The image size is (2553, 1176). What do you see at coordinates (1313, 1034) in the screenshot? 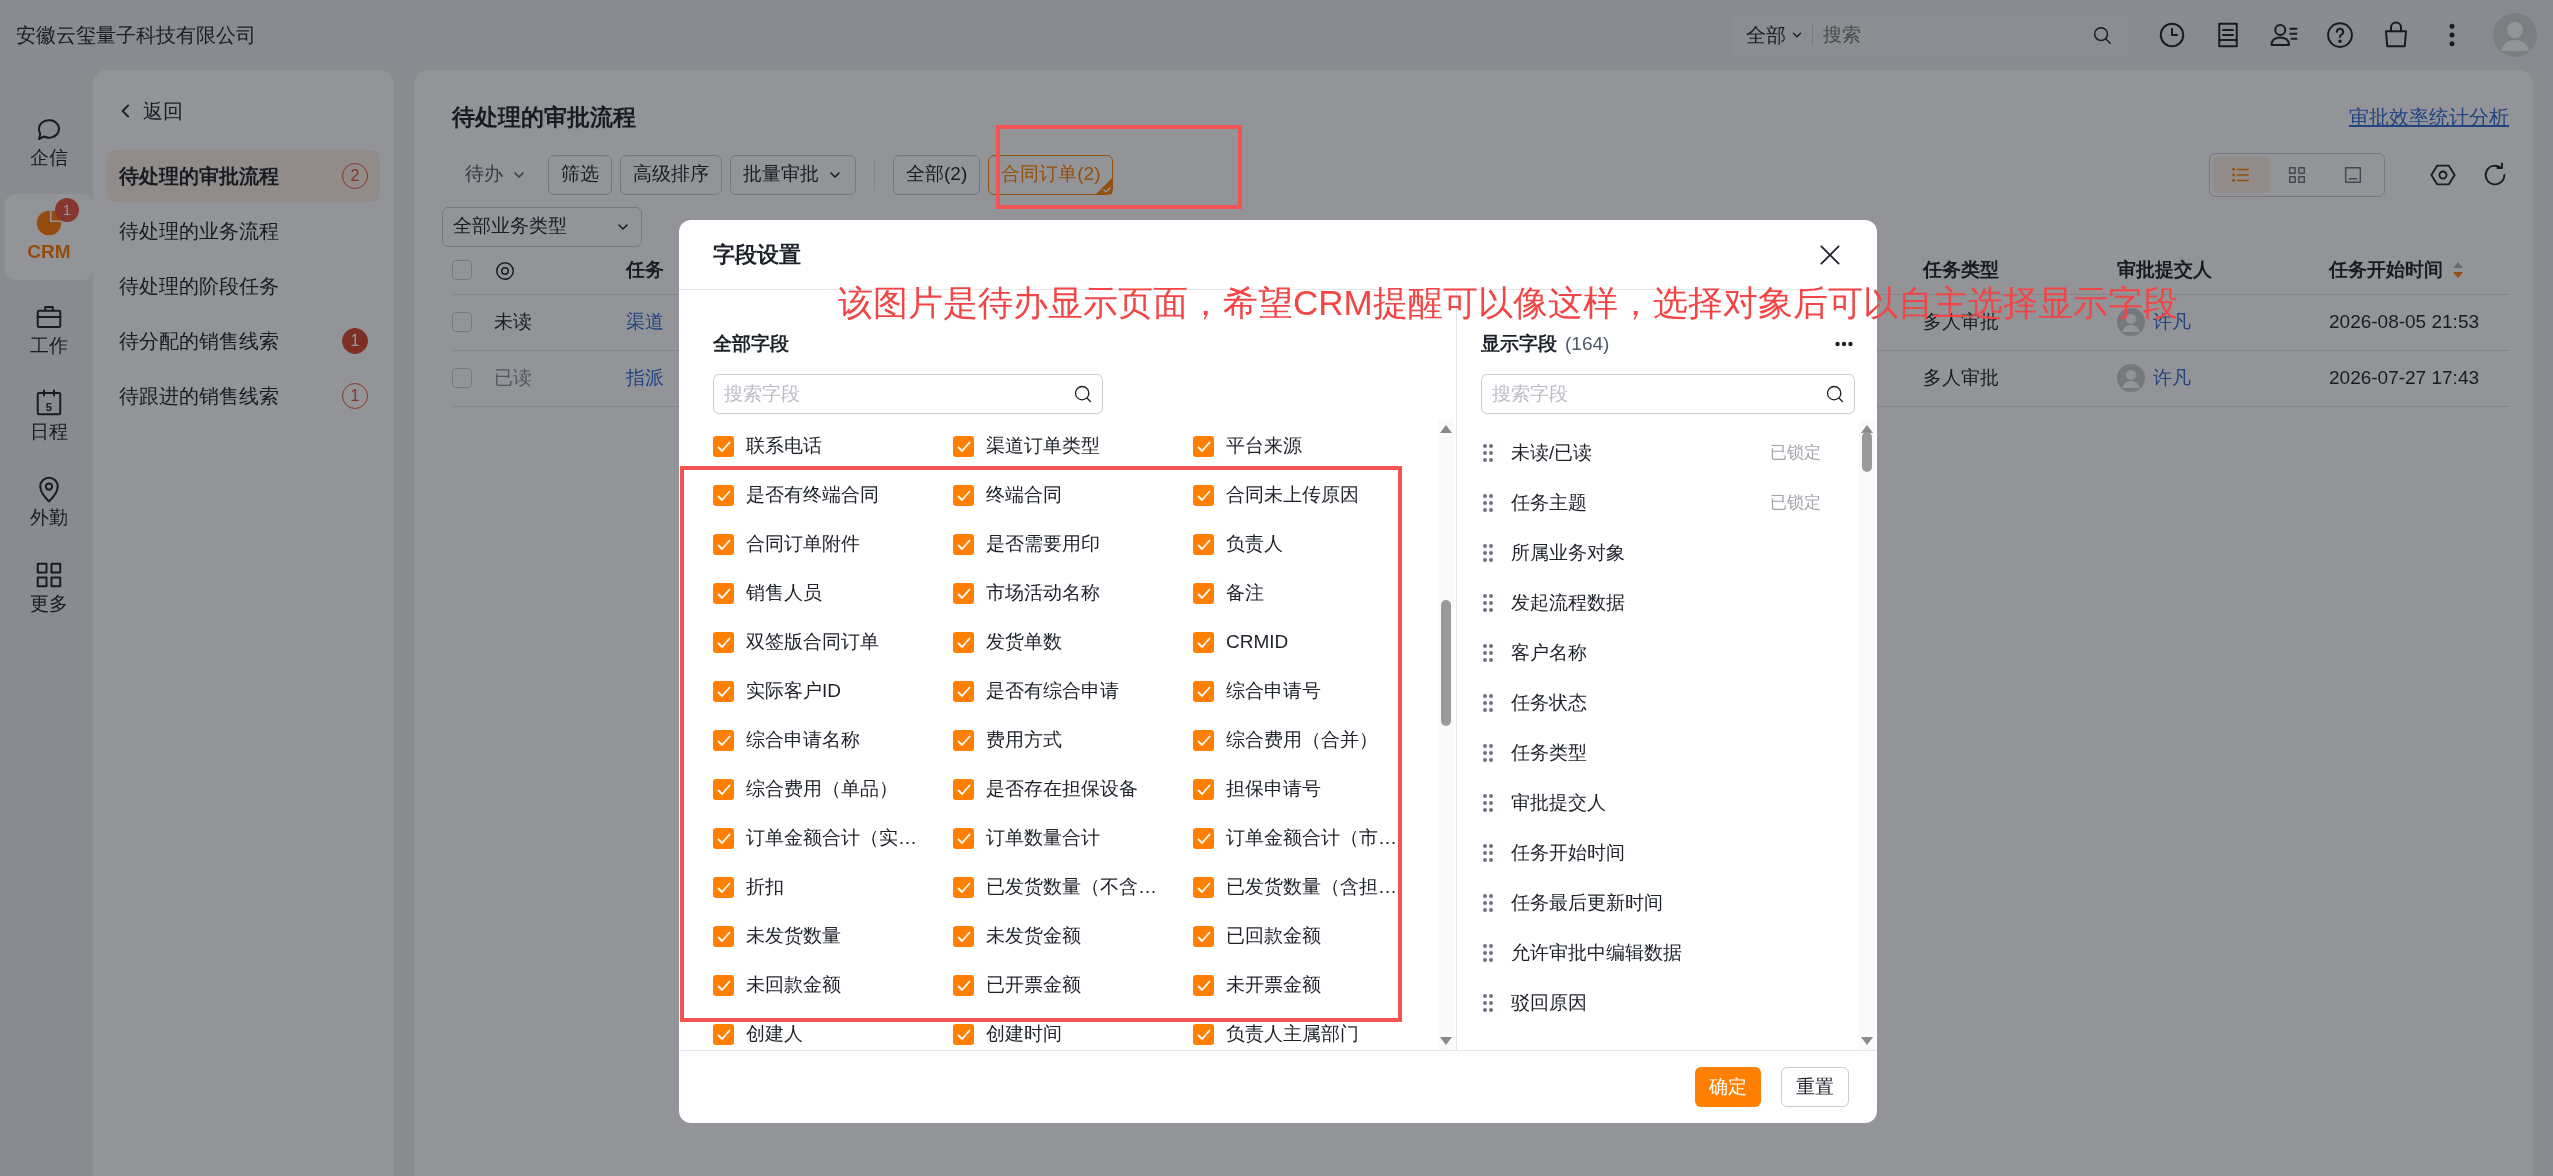
I see `field-option: 负责人主属部门` at bounding box center [1313, 1034].